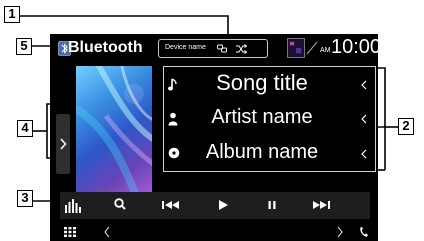 This screenshot has width=424, height=241. I want to click on artist-name: Artist name, so click(262, 117).